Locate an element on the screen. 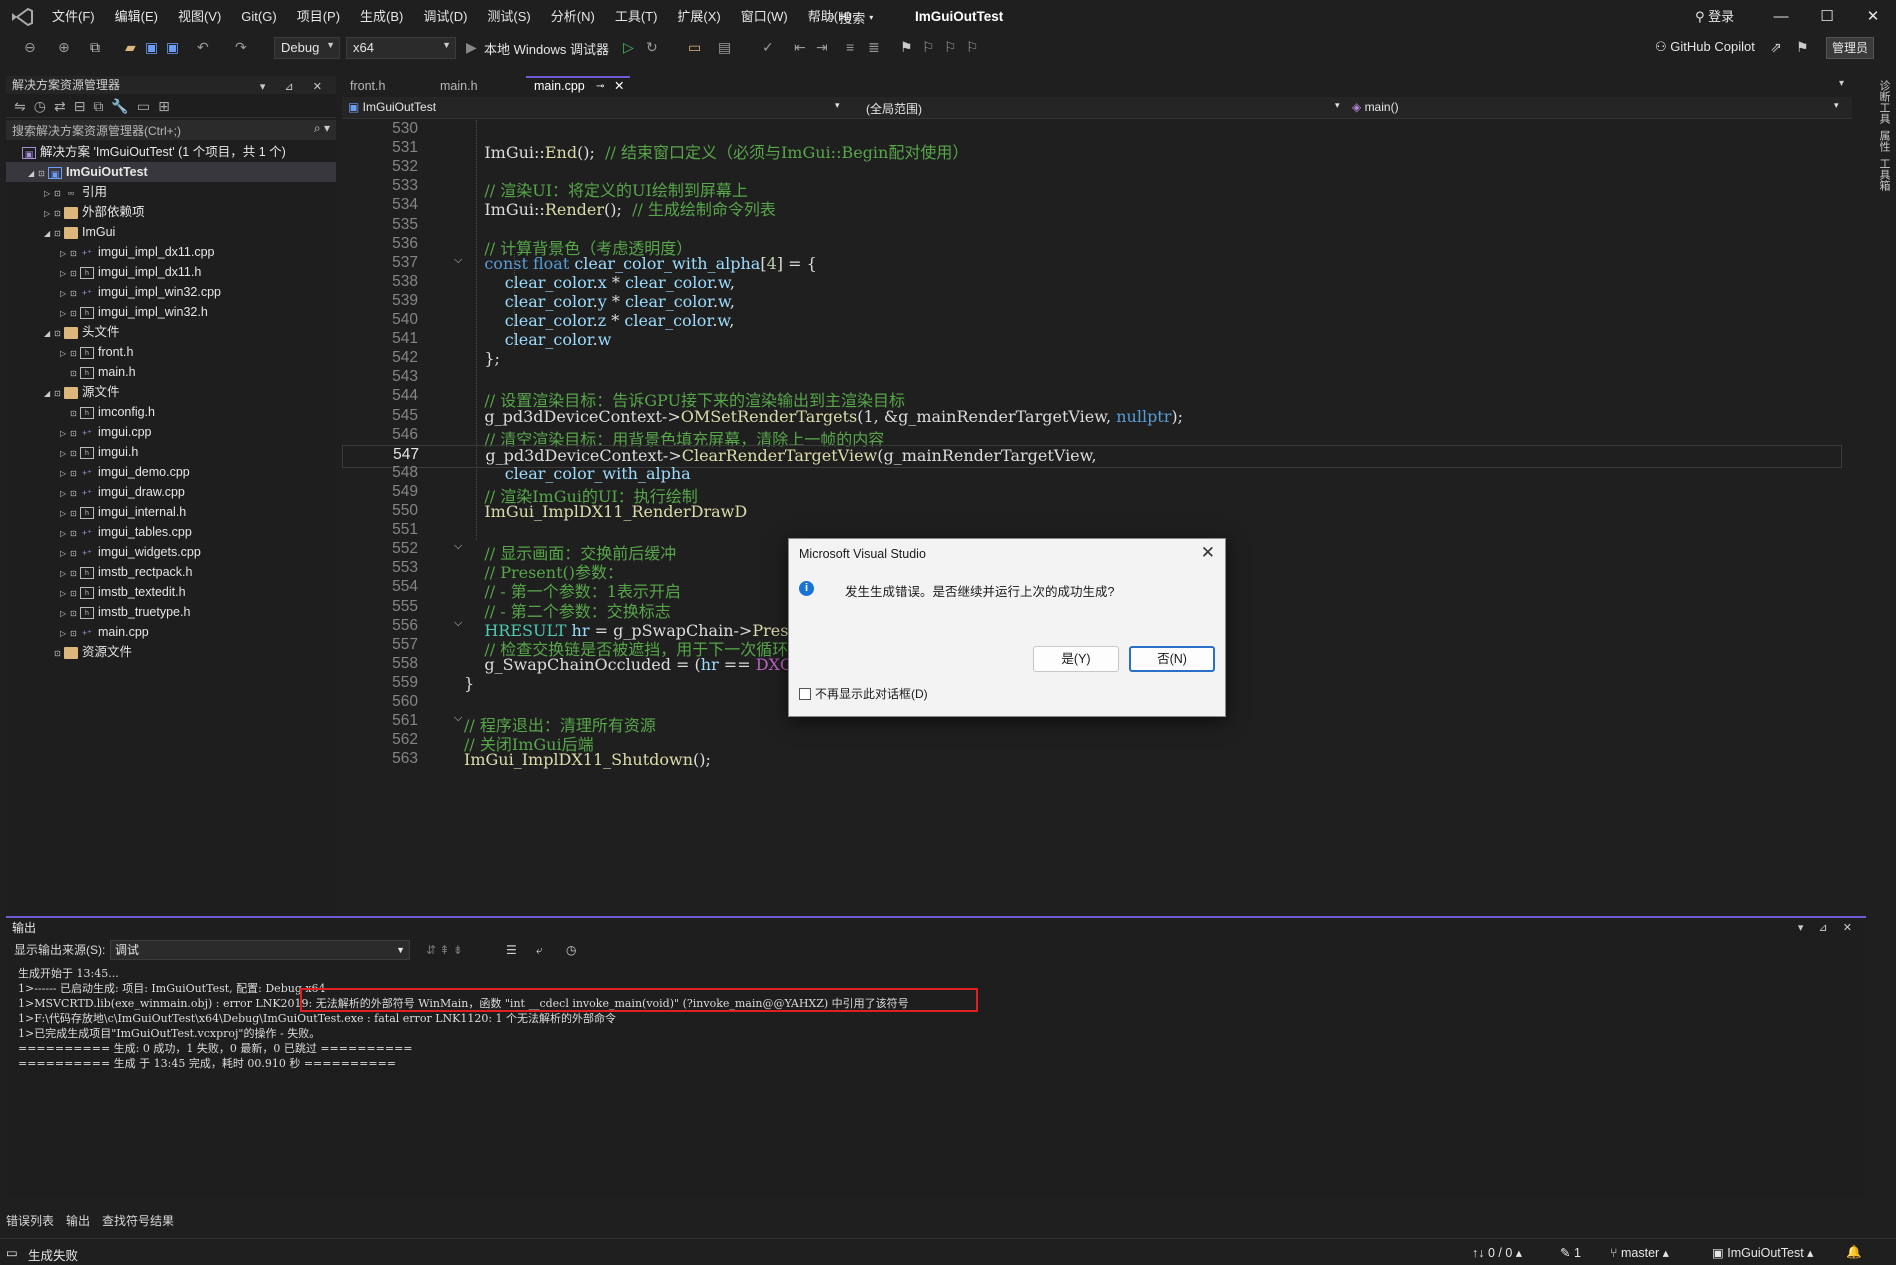 Image resolution: width=1896 pixels, height=1265 pixels. toolbox-tab: 工具箱 is located at coordinates (1884, 174).